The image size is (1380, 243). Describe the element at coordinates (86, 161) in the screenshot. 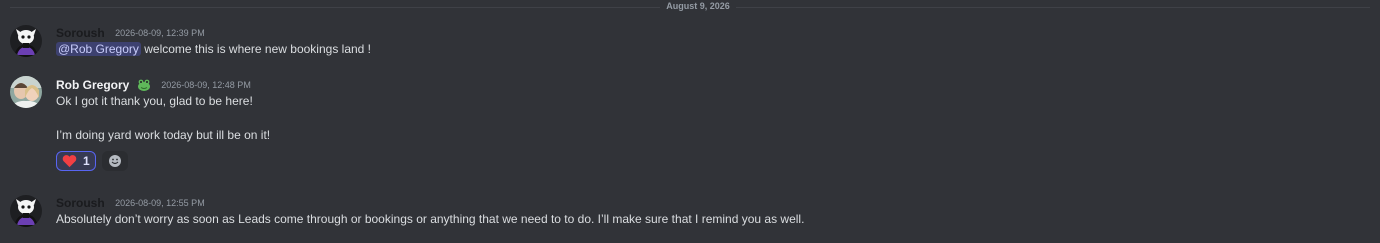

I see `reaction-count: 1` at that location.